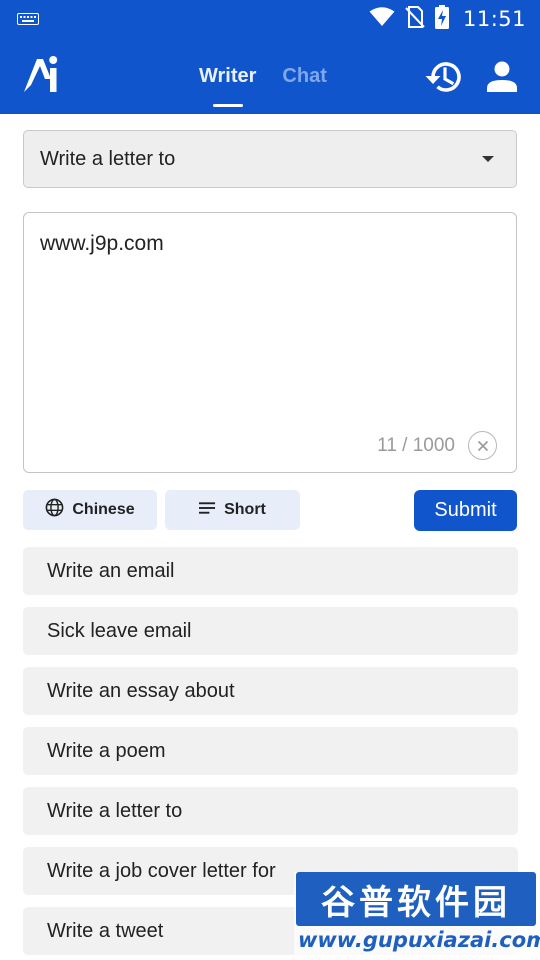 This screenshot has height=960, width=540. Describe the element at coordinates (416, 902) in the screenshot. I see `watermark-brand-text: 谷普软件园` at that location.